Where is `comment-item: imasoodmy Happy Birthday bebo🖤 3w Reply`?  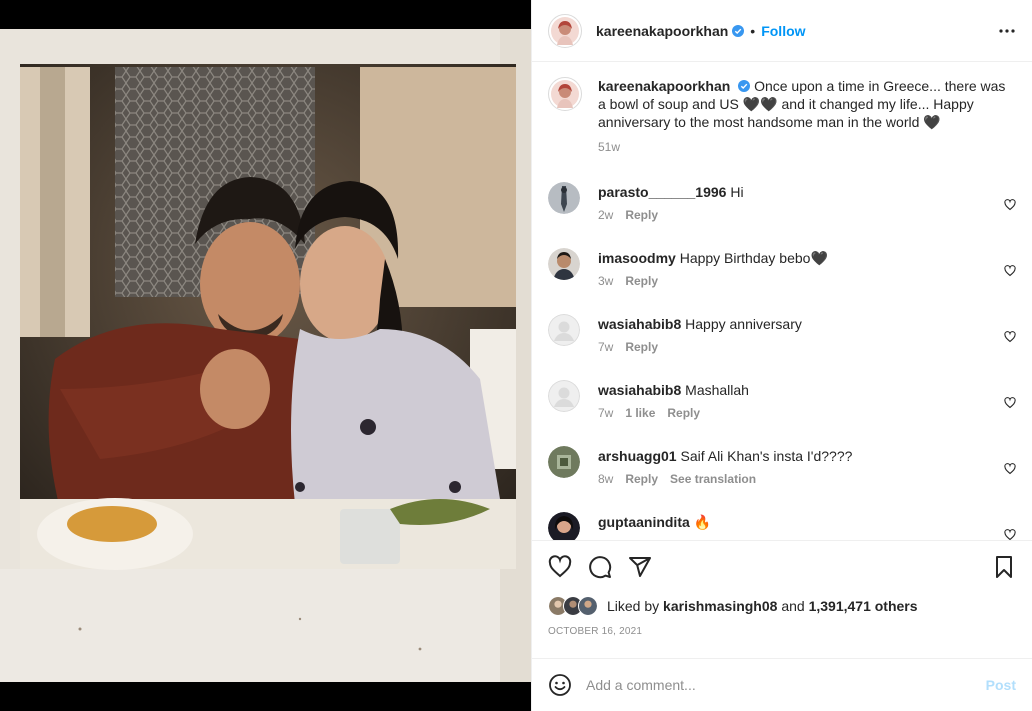 comment-item: imasoodmy Happy Birthday bebo🖤 3w Reply is located at coordinates (782, 281).